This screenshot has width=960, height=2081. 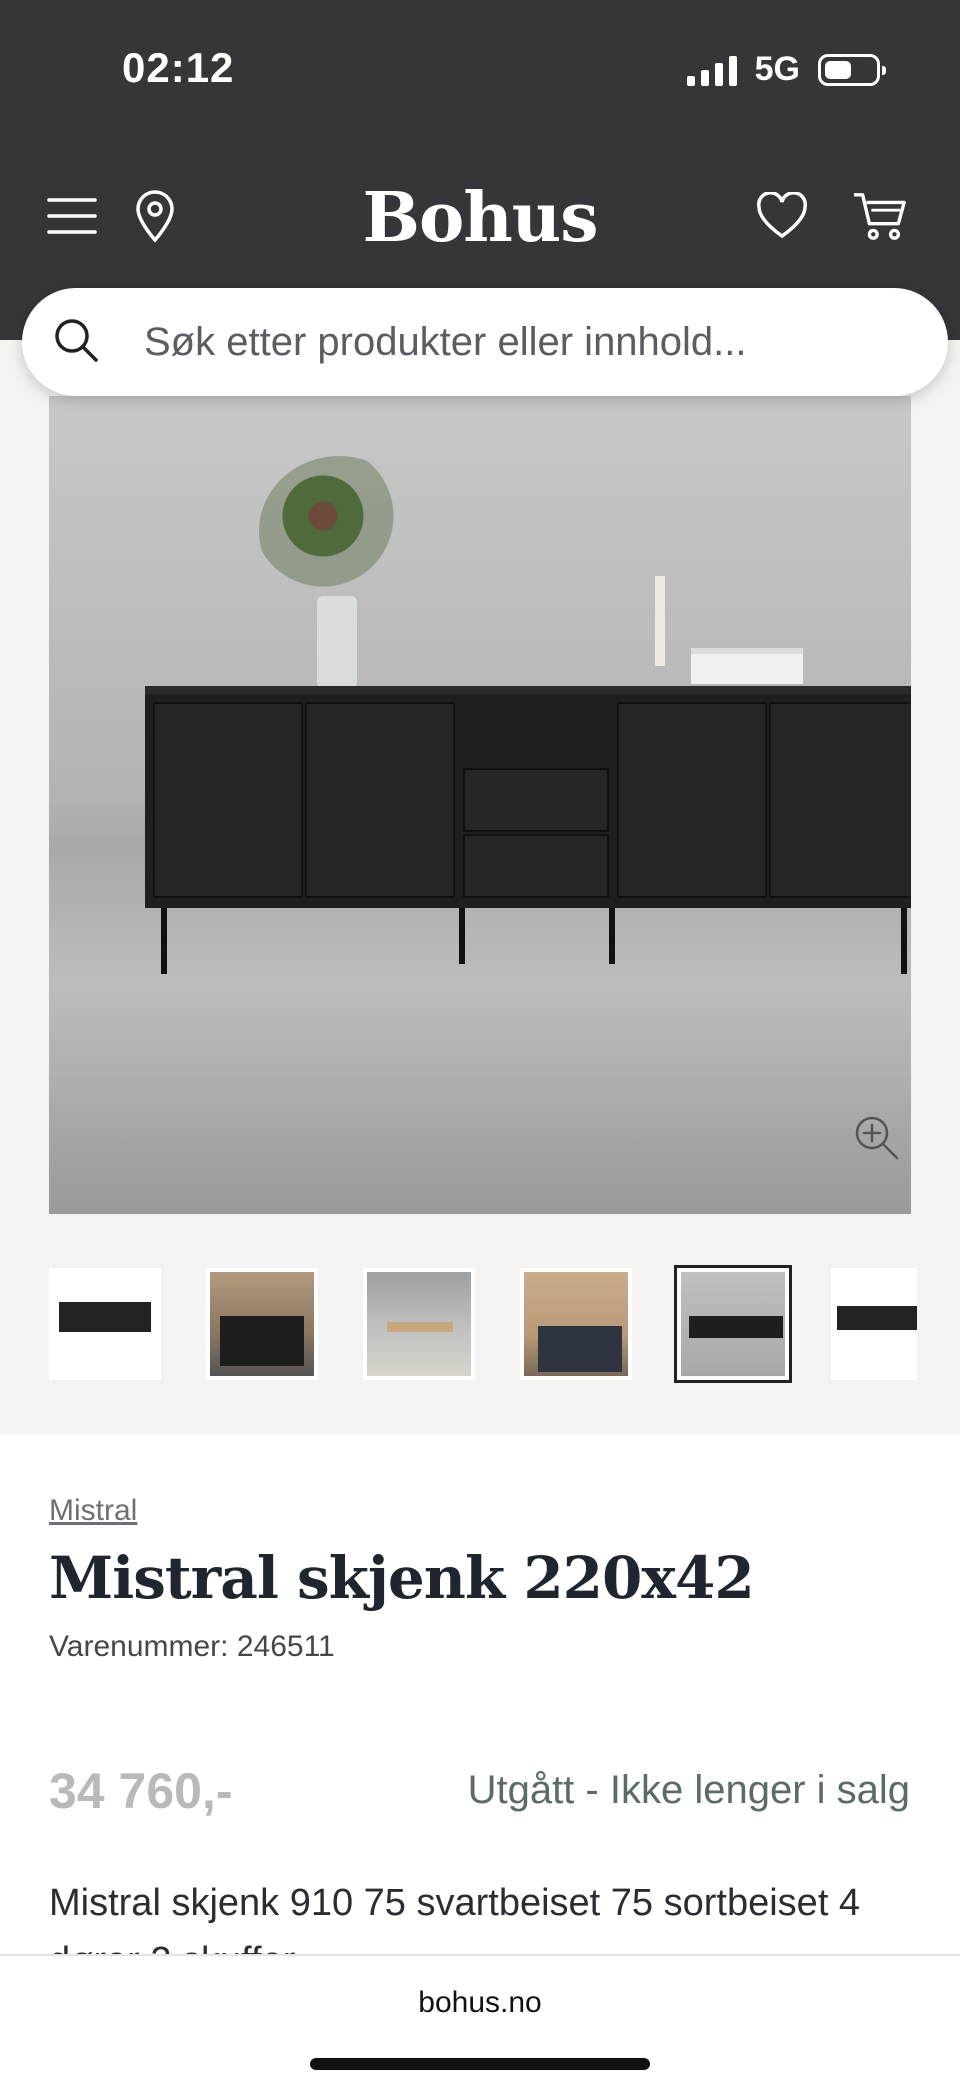 What do you see at coordinates (337, 642) in the screenshot?
I see `image-vase` at bounding box center [337, 642].